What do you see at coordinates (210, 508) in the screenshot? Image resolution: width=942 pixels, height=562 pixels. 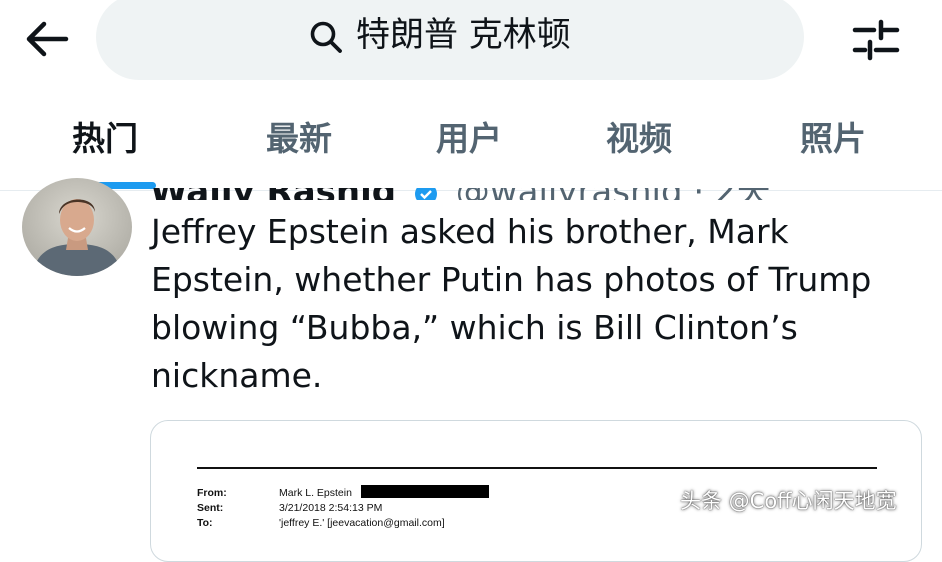 I see `email-sent-label: Sent:` at bounding box center [210, 508].